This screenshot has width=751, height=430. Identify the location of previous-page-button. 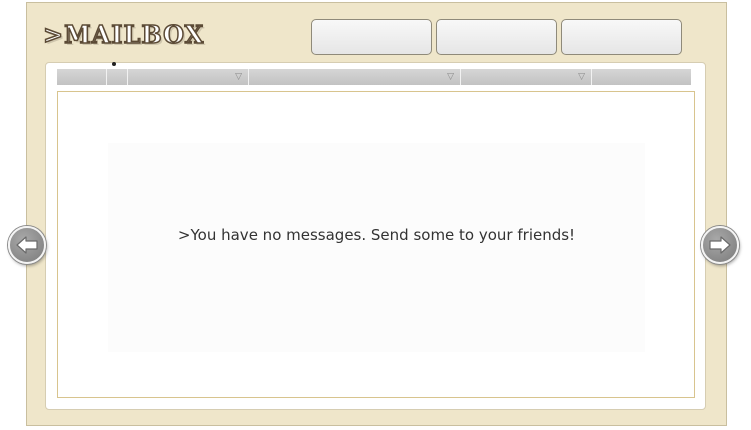
(27, 245).